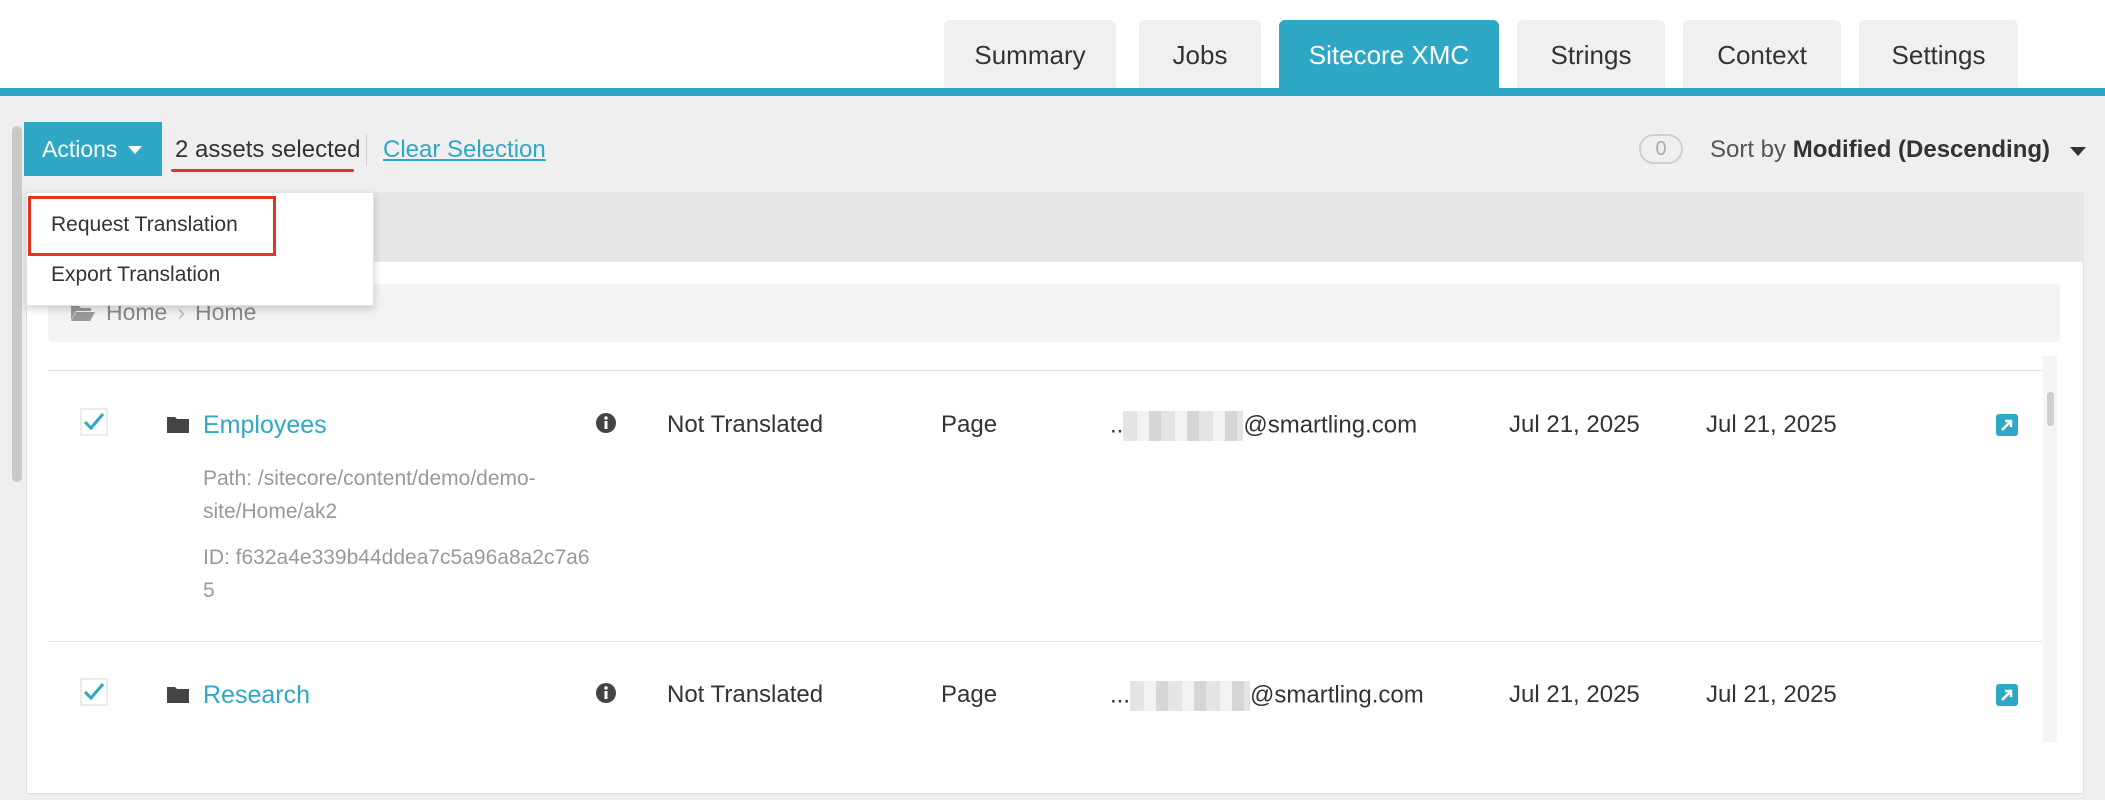 This screenshot has height=800, width=2105. What do you see at coordinates (1762, 55) in the screenshot?
I see `tab-context: Context` at bounding box center [1762, 55].